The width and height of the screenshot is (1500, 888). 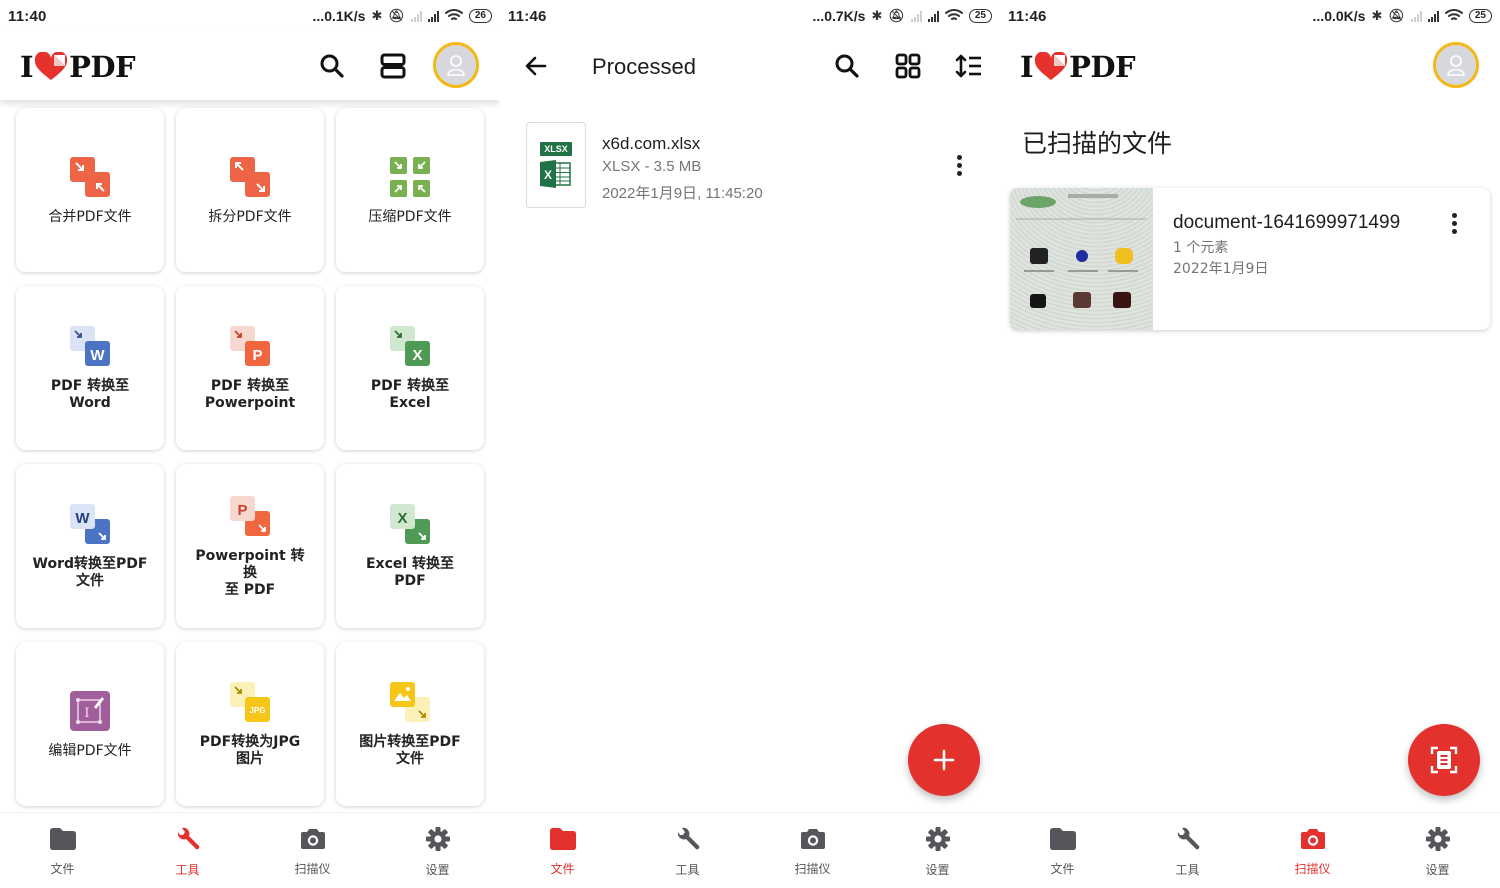 I want to click on tool-card: W Word转换至PDF 文件, so click(x=90, y=546).